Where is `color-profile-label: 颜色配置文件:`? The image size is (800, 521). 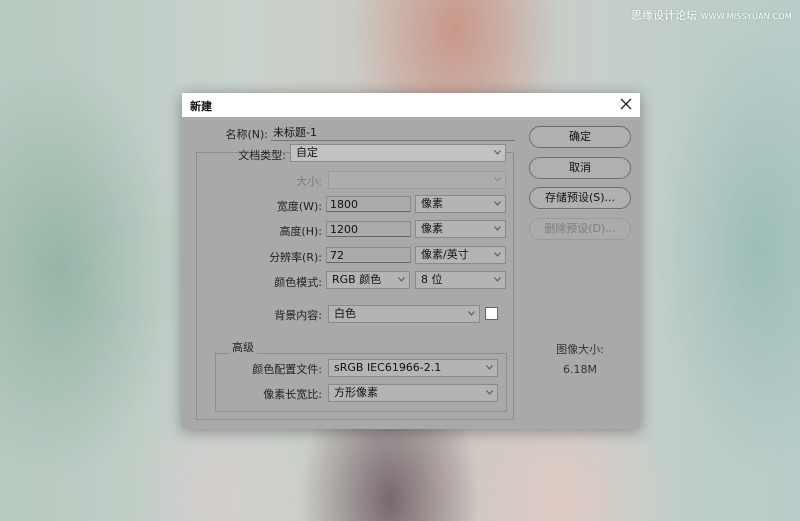
color-profile-label: 颜色配置文件: is located at coordinates (287, 369).